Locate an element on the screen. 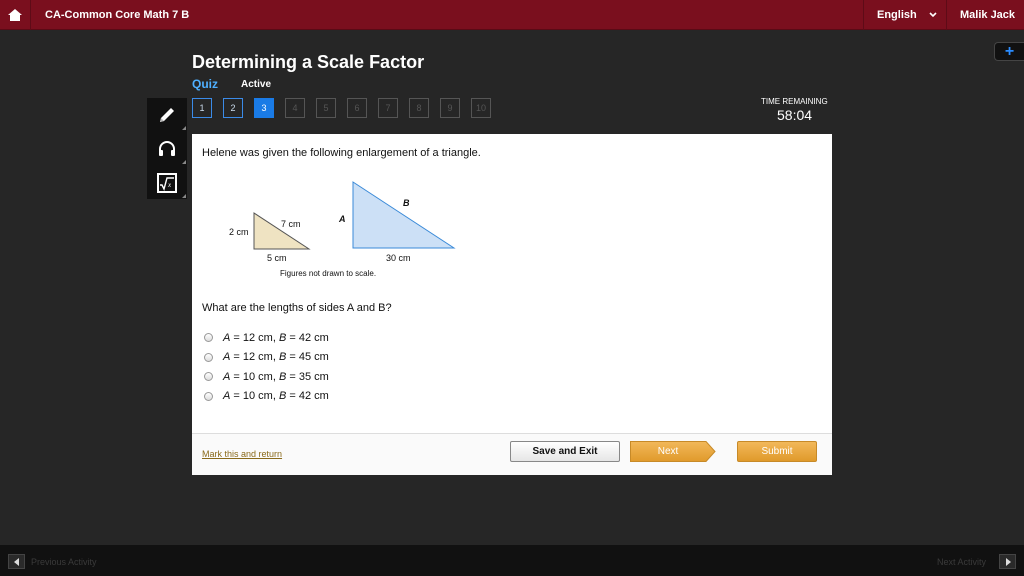 The height and width of the screenshot is (576, 1024). question-ask: What are the lengths of sides A and B? is located at coordinates (297, 308).